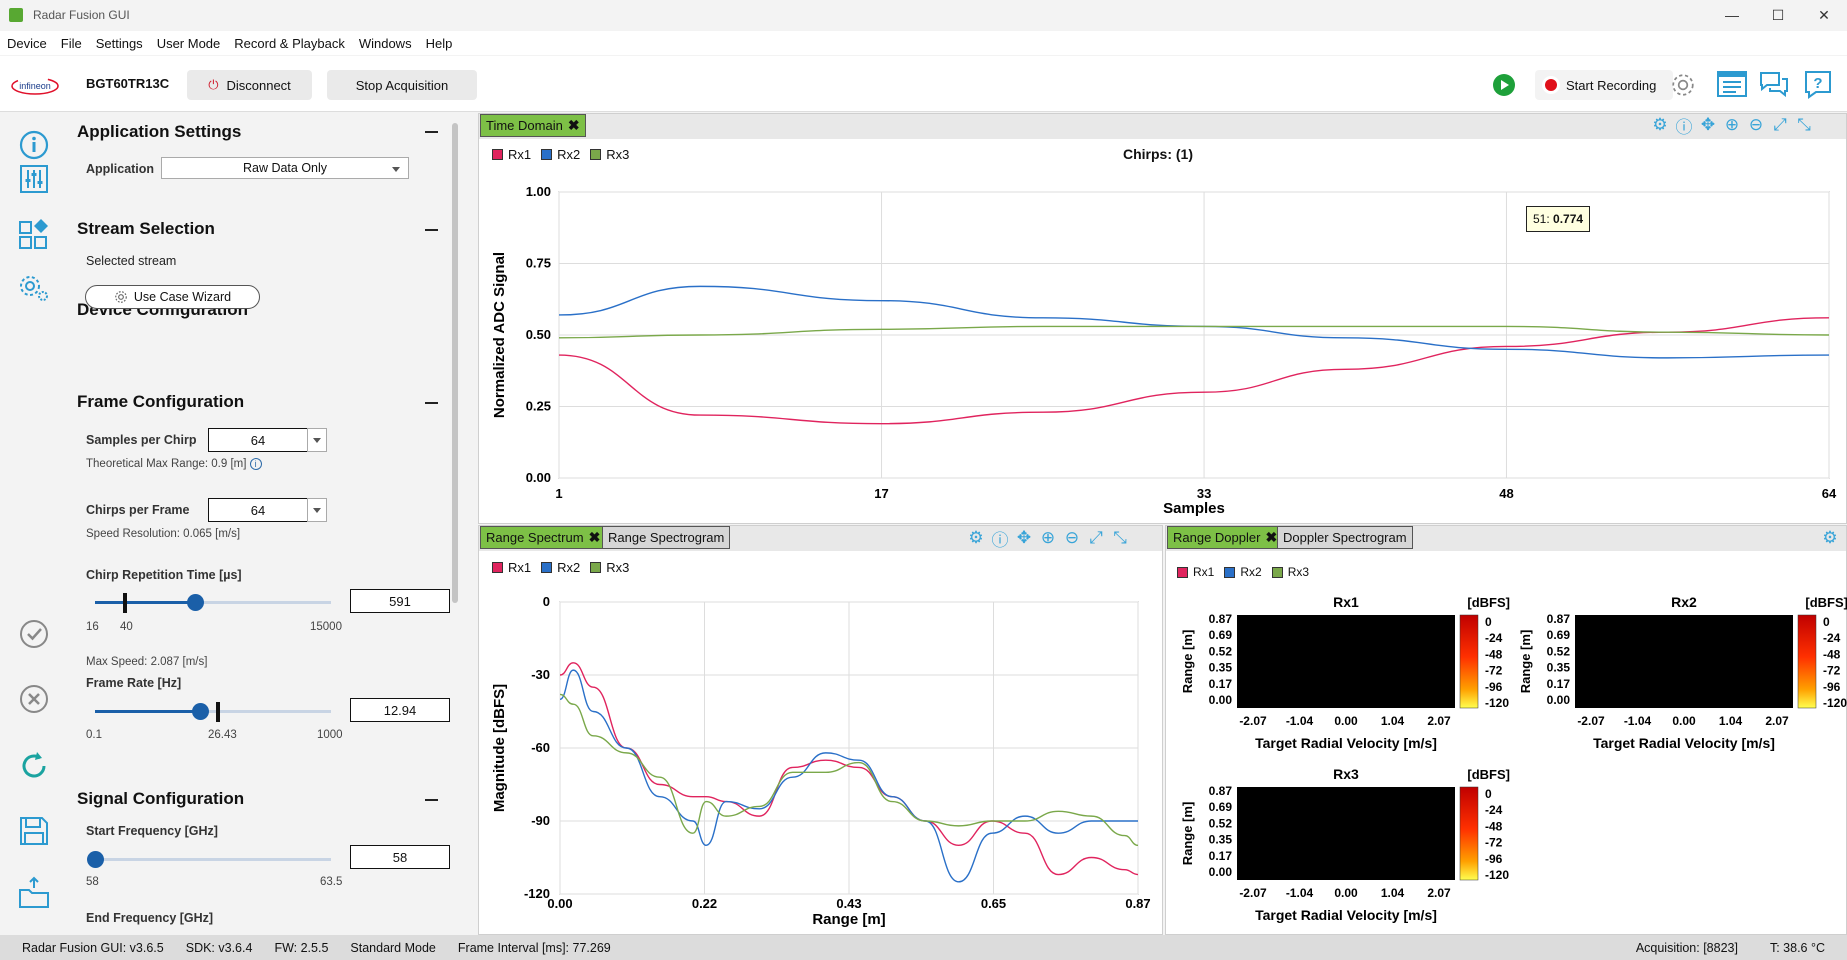 Image resolution: width=1847 pixels, height=960 pixels. I want to click on tab-doppler-spectrogram: Doppler Spectrogram, so click(1345, 537).